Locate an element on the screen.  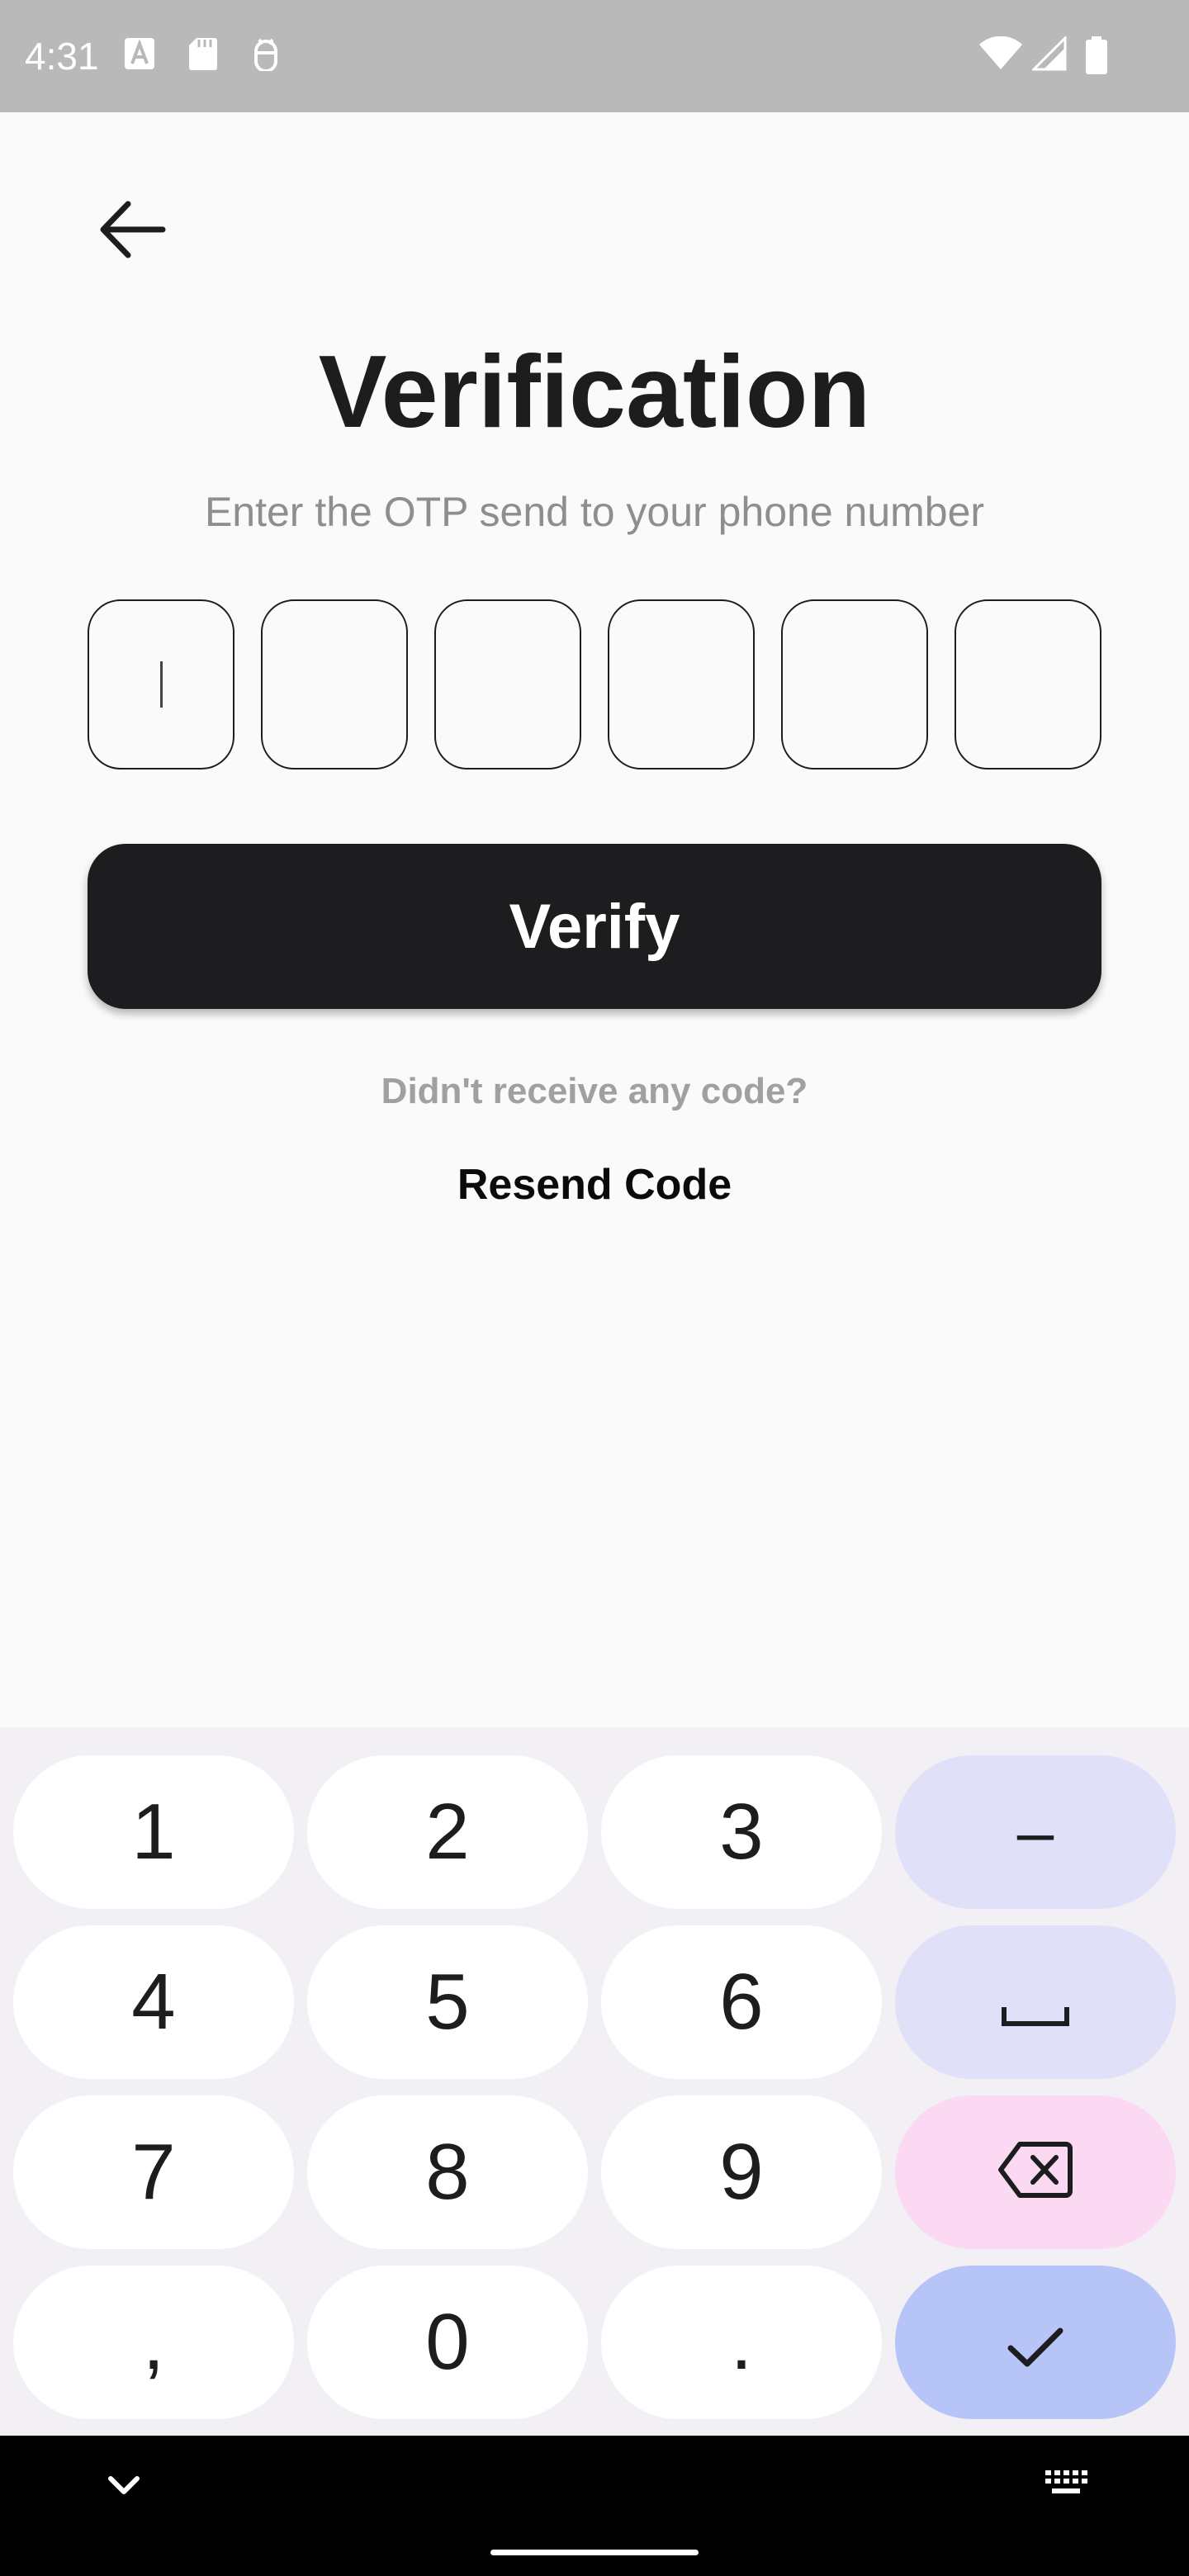
arrow-left-icon is located at coordinates (132, 232).